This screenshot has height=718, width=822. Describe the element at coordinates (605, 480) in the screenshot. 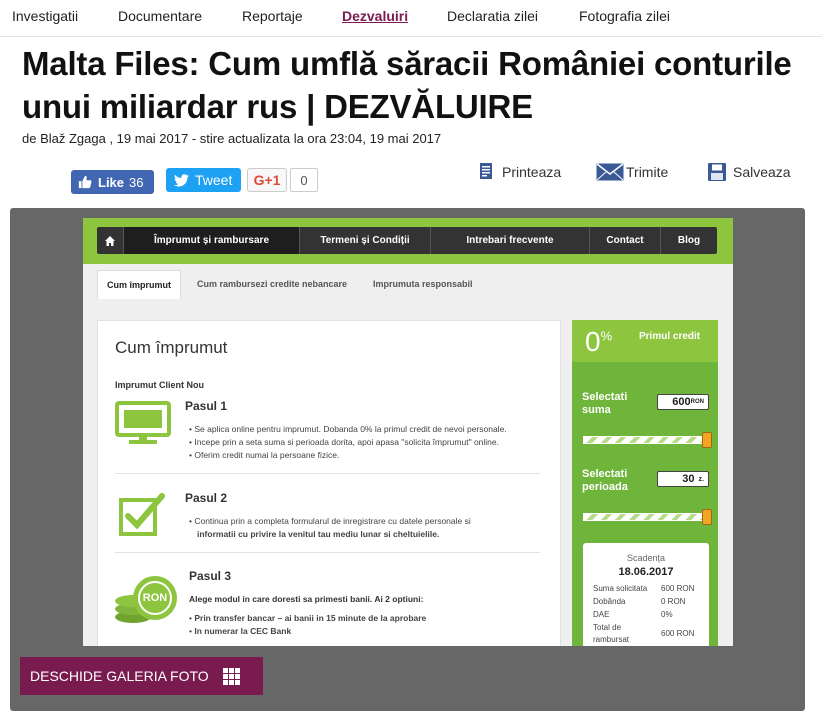

I see `period-label: Selectati perioada` at that location.